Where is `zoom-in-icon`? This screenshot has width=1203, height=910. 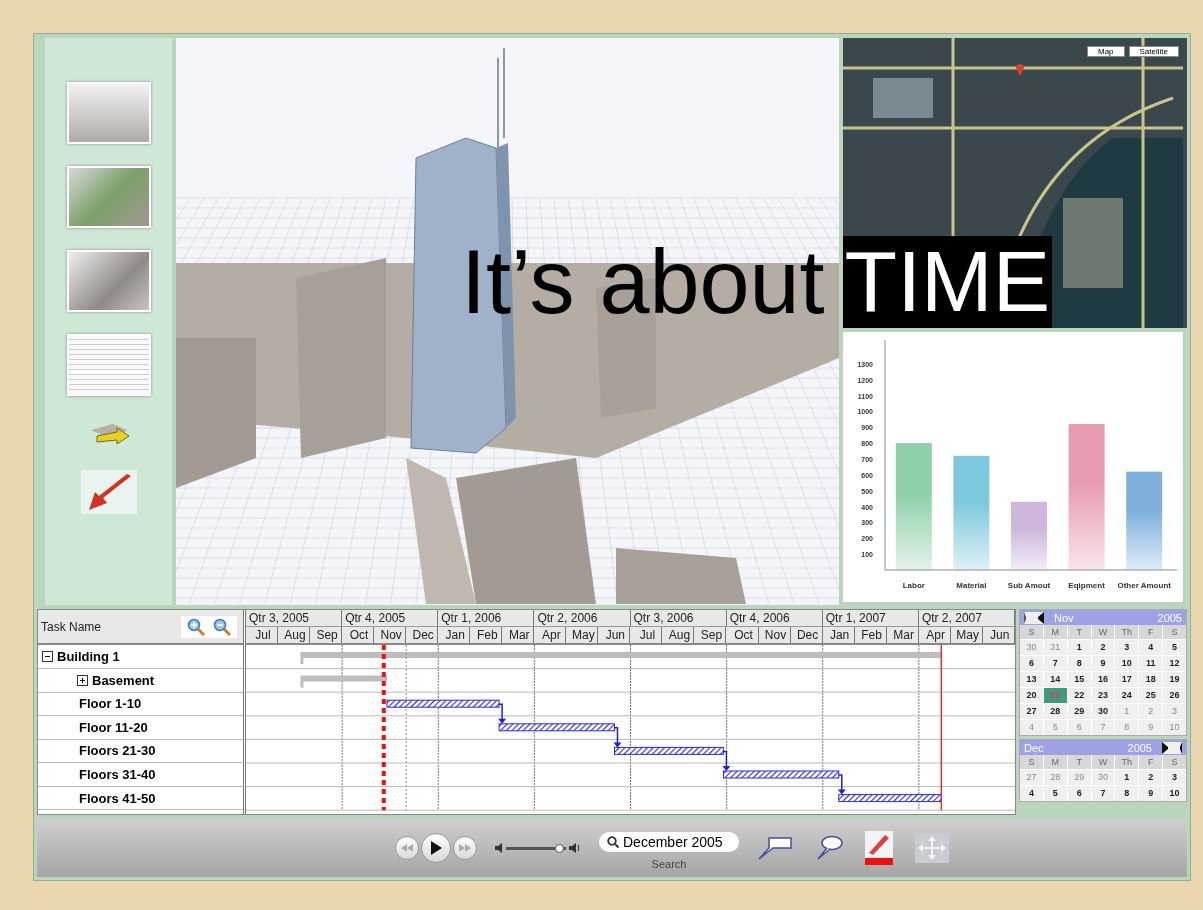
zoom-in-icon is located at coordinates (196, 626).